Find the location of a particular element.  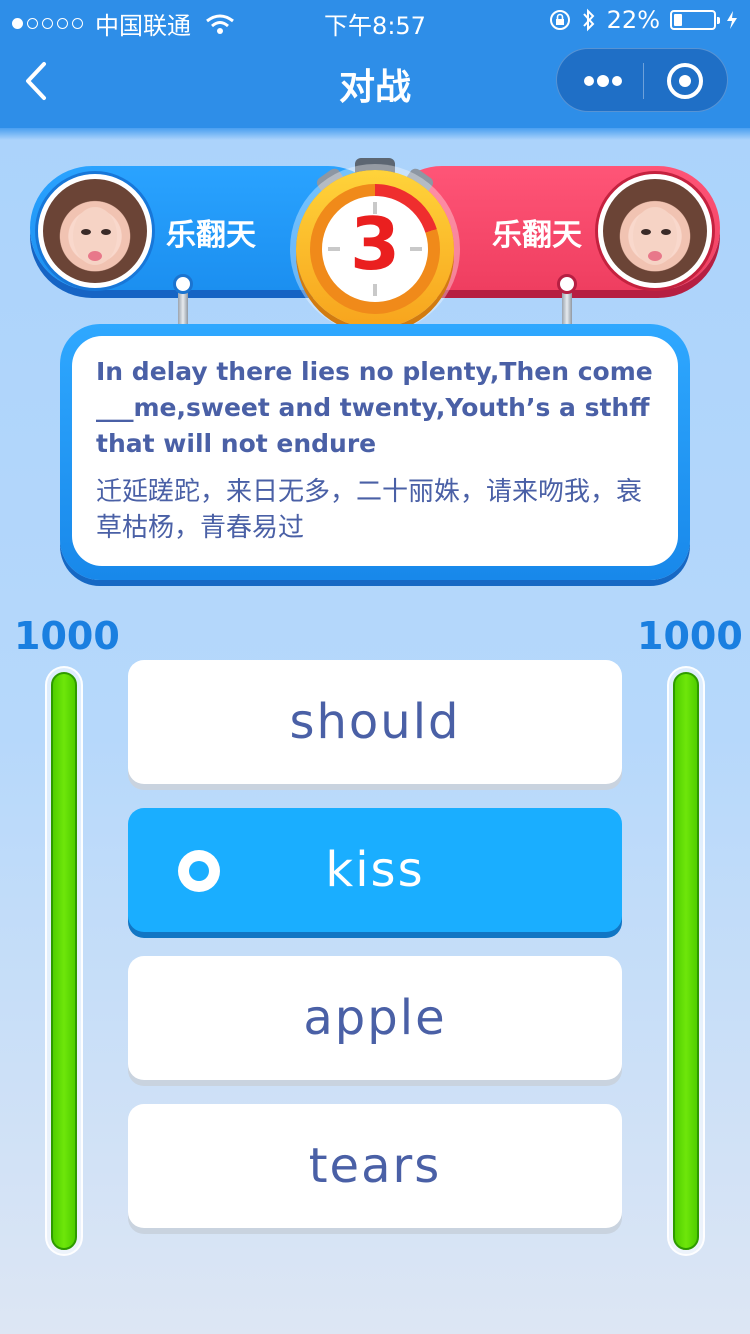

countdown-timer: 3 is located at coordinates (375, 249).